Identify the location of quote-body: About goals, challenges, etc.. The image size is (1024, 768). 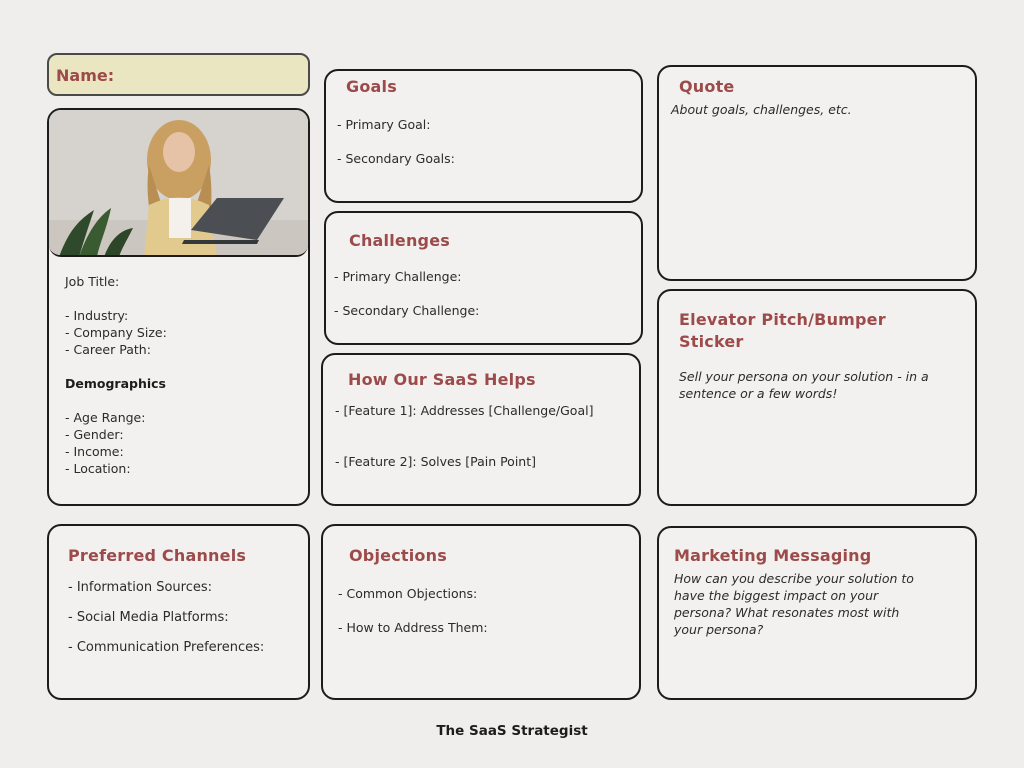
(761, 109).